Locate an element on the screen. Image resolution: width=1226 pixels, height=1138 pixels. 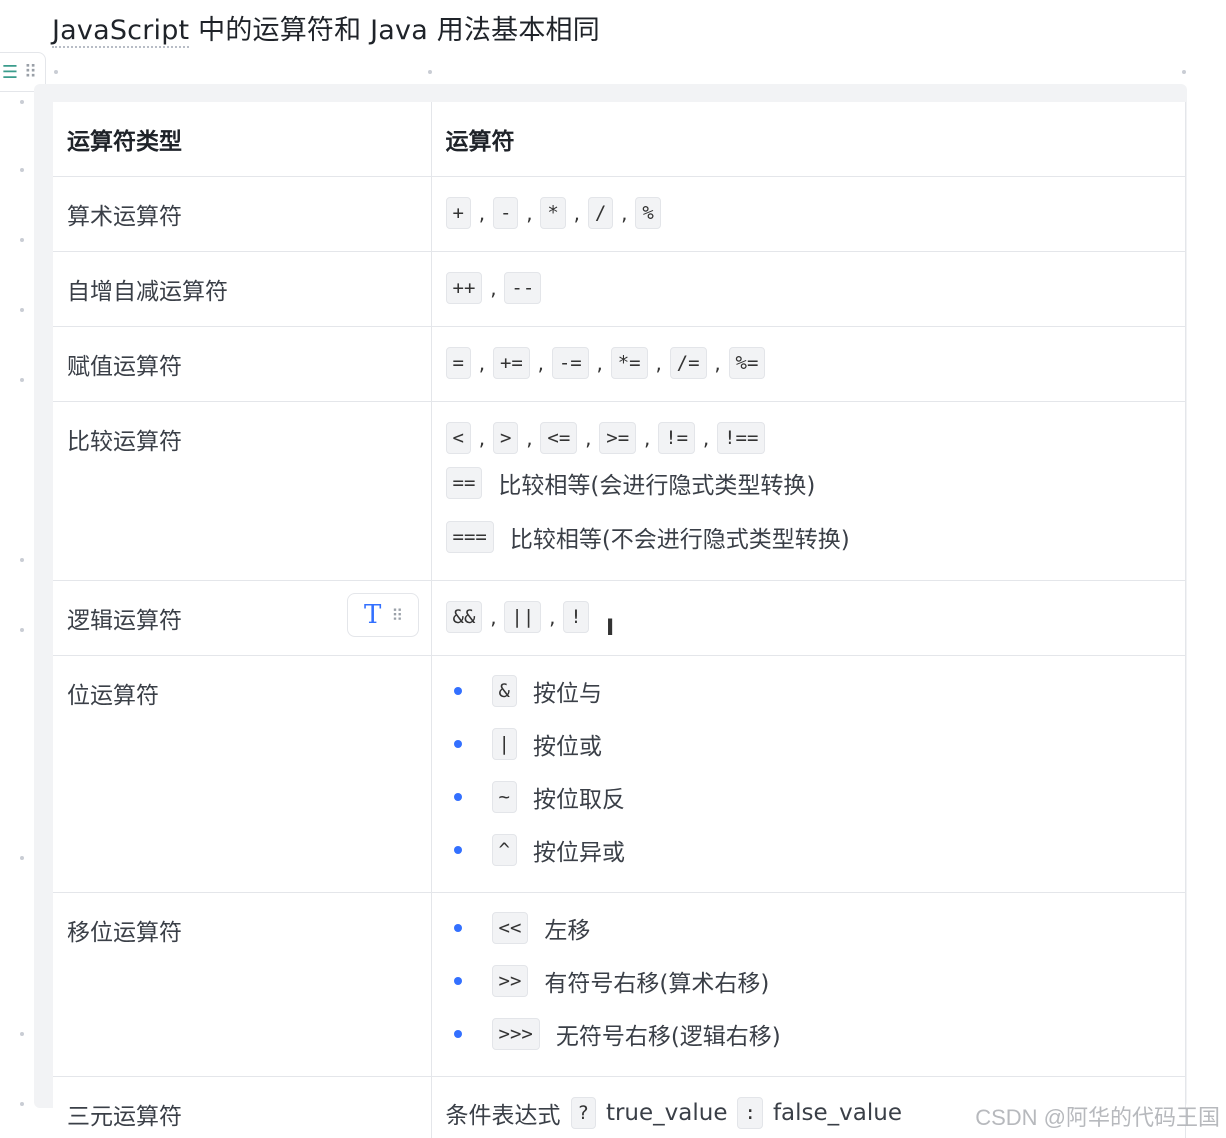
list-item: ^ 按位异或 is located at coordinates (809, 849).